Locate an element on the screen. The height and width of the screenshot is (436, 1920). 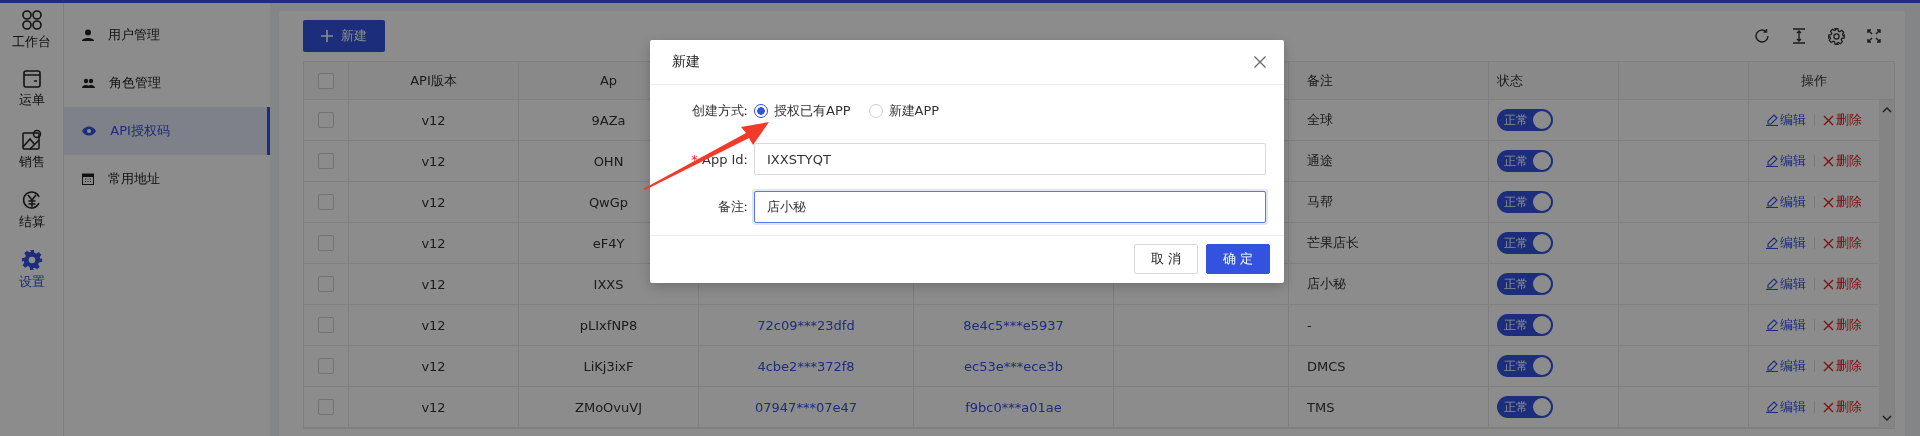
remark-field: 店小秘 is located at coordinates (1010, 207).